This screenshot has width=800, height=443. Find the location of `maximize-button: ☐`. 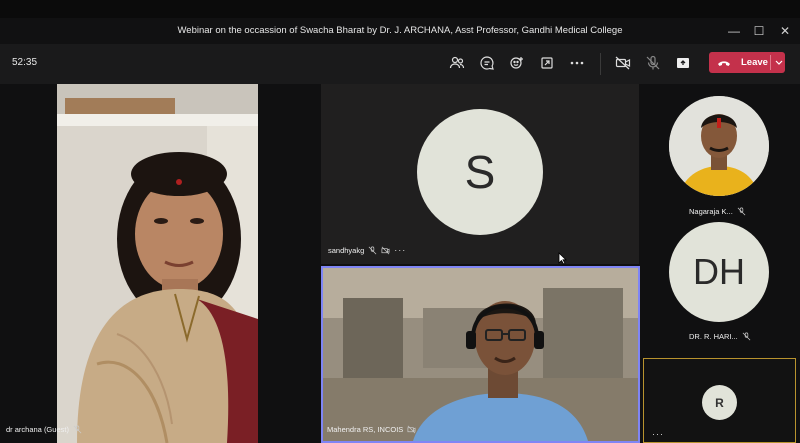

maximize-button: ☐ is located at coordinates (759, 31).